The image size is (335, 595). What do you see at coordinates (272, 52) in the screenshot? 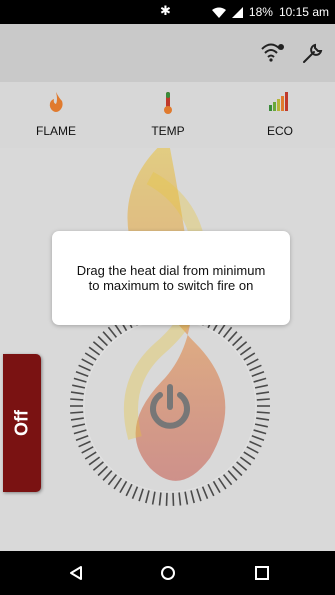
I see `wifi-settings-icon` at bounding box center [272, 52].